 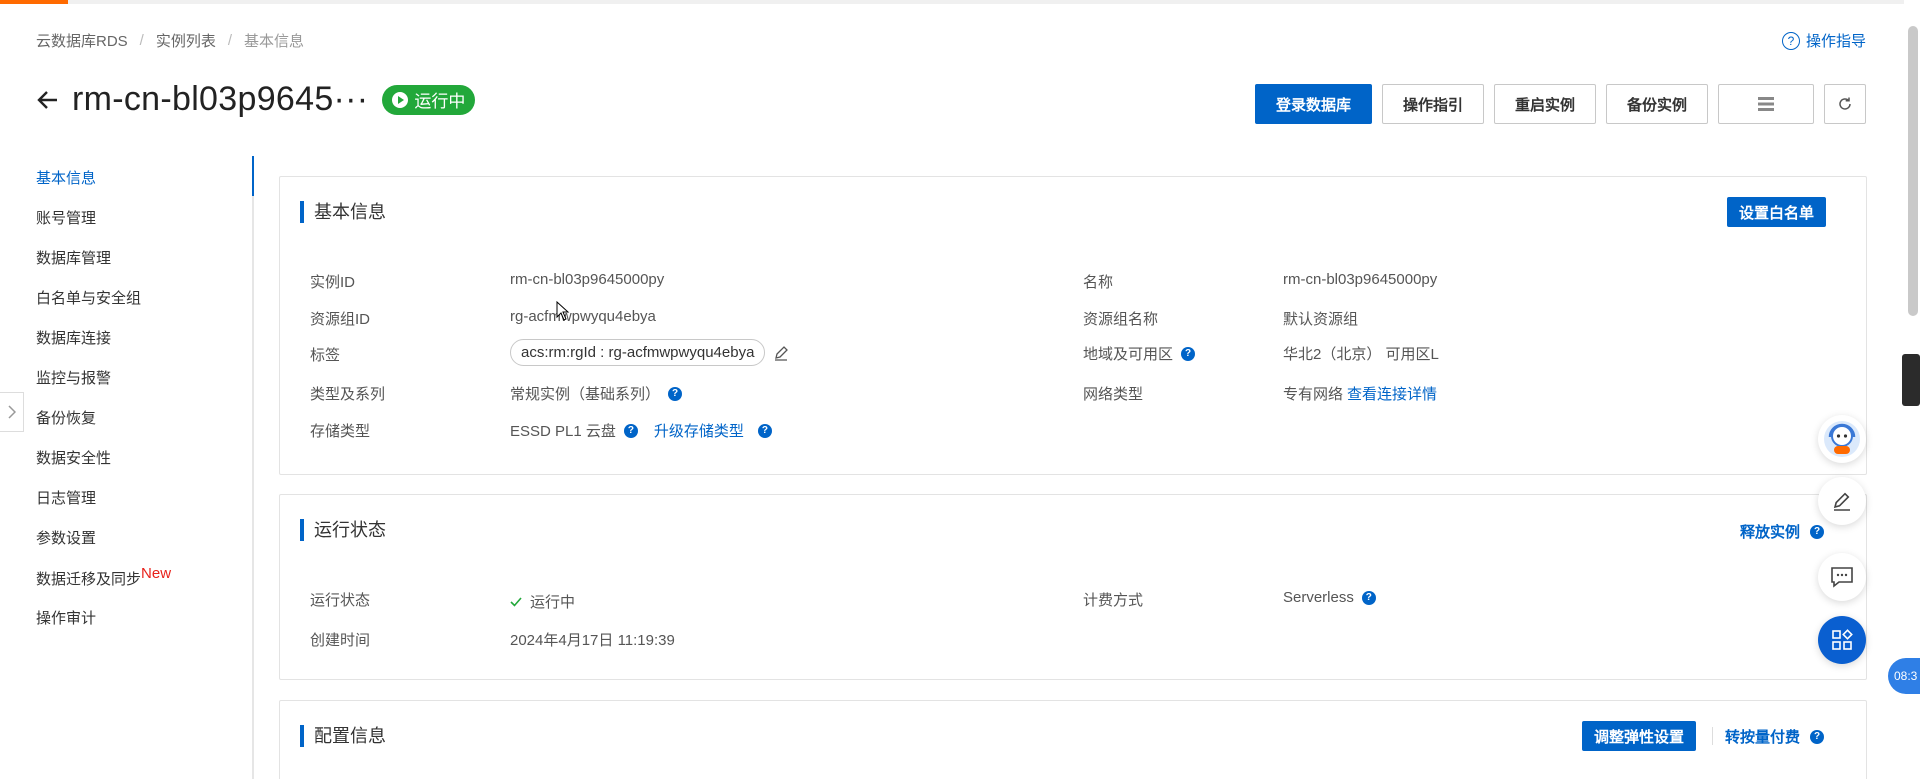 I want to click on page-title: rm-cn-bl03p9645···, so click(x=220, y=99).